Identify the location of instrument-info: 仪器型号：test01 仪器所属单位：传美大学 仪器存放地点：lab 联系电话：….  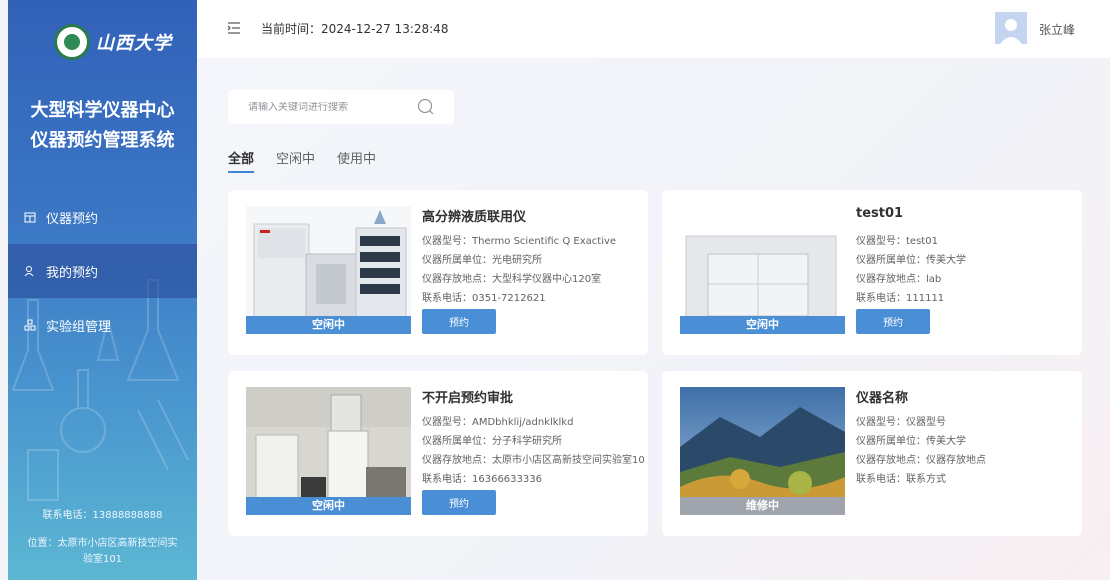
(967, 270).